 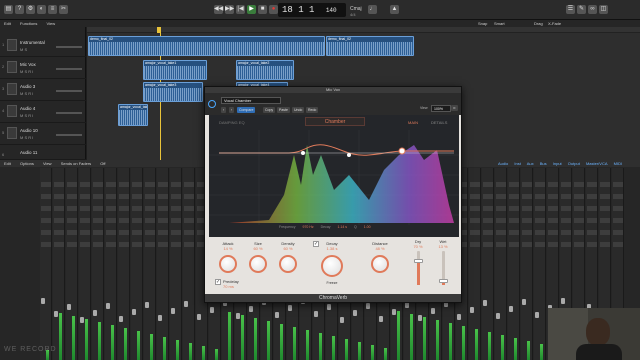 What do you see at coordinates (394, 9) in the screenshot?
I see `metronome-icon: ▲` at bounding box center [394, 9].